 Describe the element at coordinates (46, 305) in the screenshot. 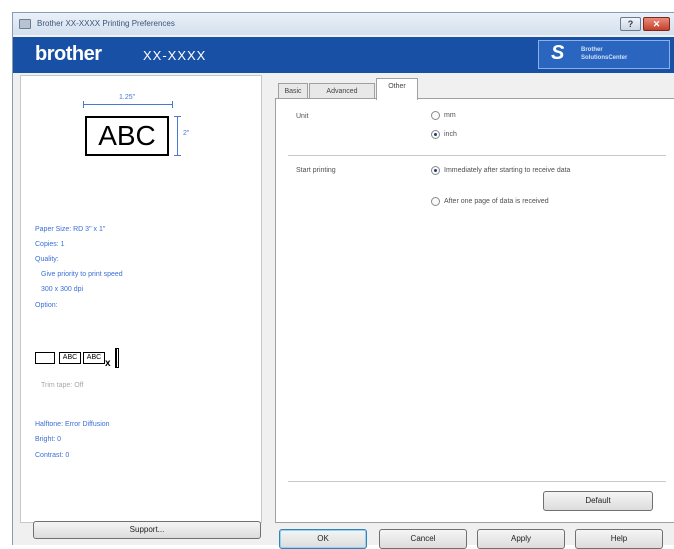

I see `option-info: Option:` at that location.